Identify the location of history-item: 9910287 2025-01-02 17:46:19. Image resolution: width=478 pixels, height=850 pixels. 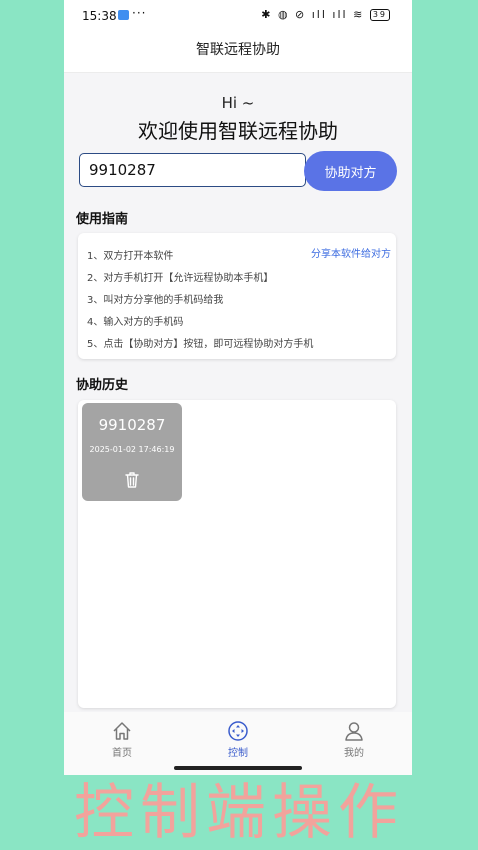
(132, 452).